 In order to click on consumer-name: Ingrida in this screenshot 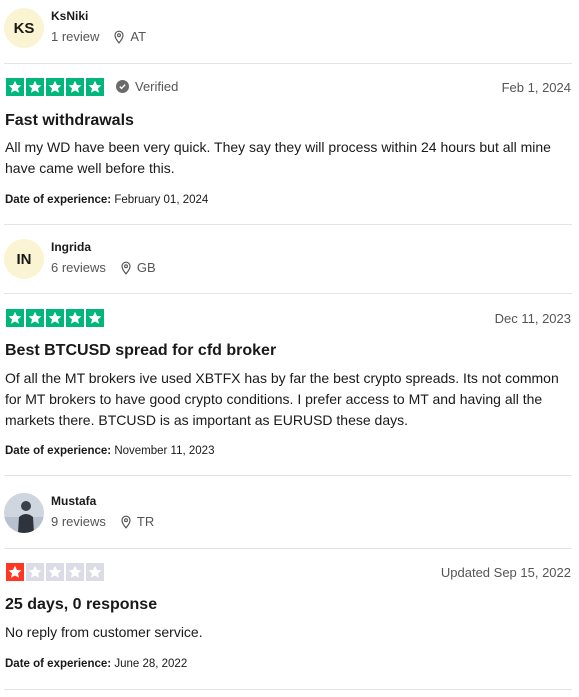, I will do `click(103, 247)`.